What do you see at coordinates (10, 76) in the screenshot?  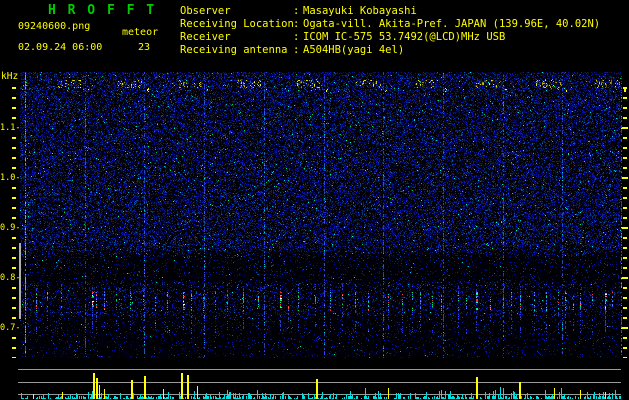 I see `y-axis-unit-label: kHz` at bounding box center [10, 76].